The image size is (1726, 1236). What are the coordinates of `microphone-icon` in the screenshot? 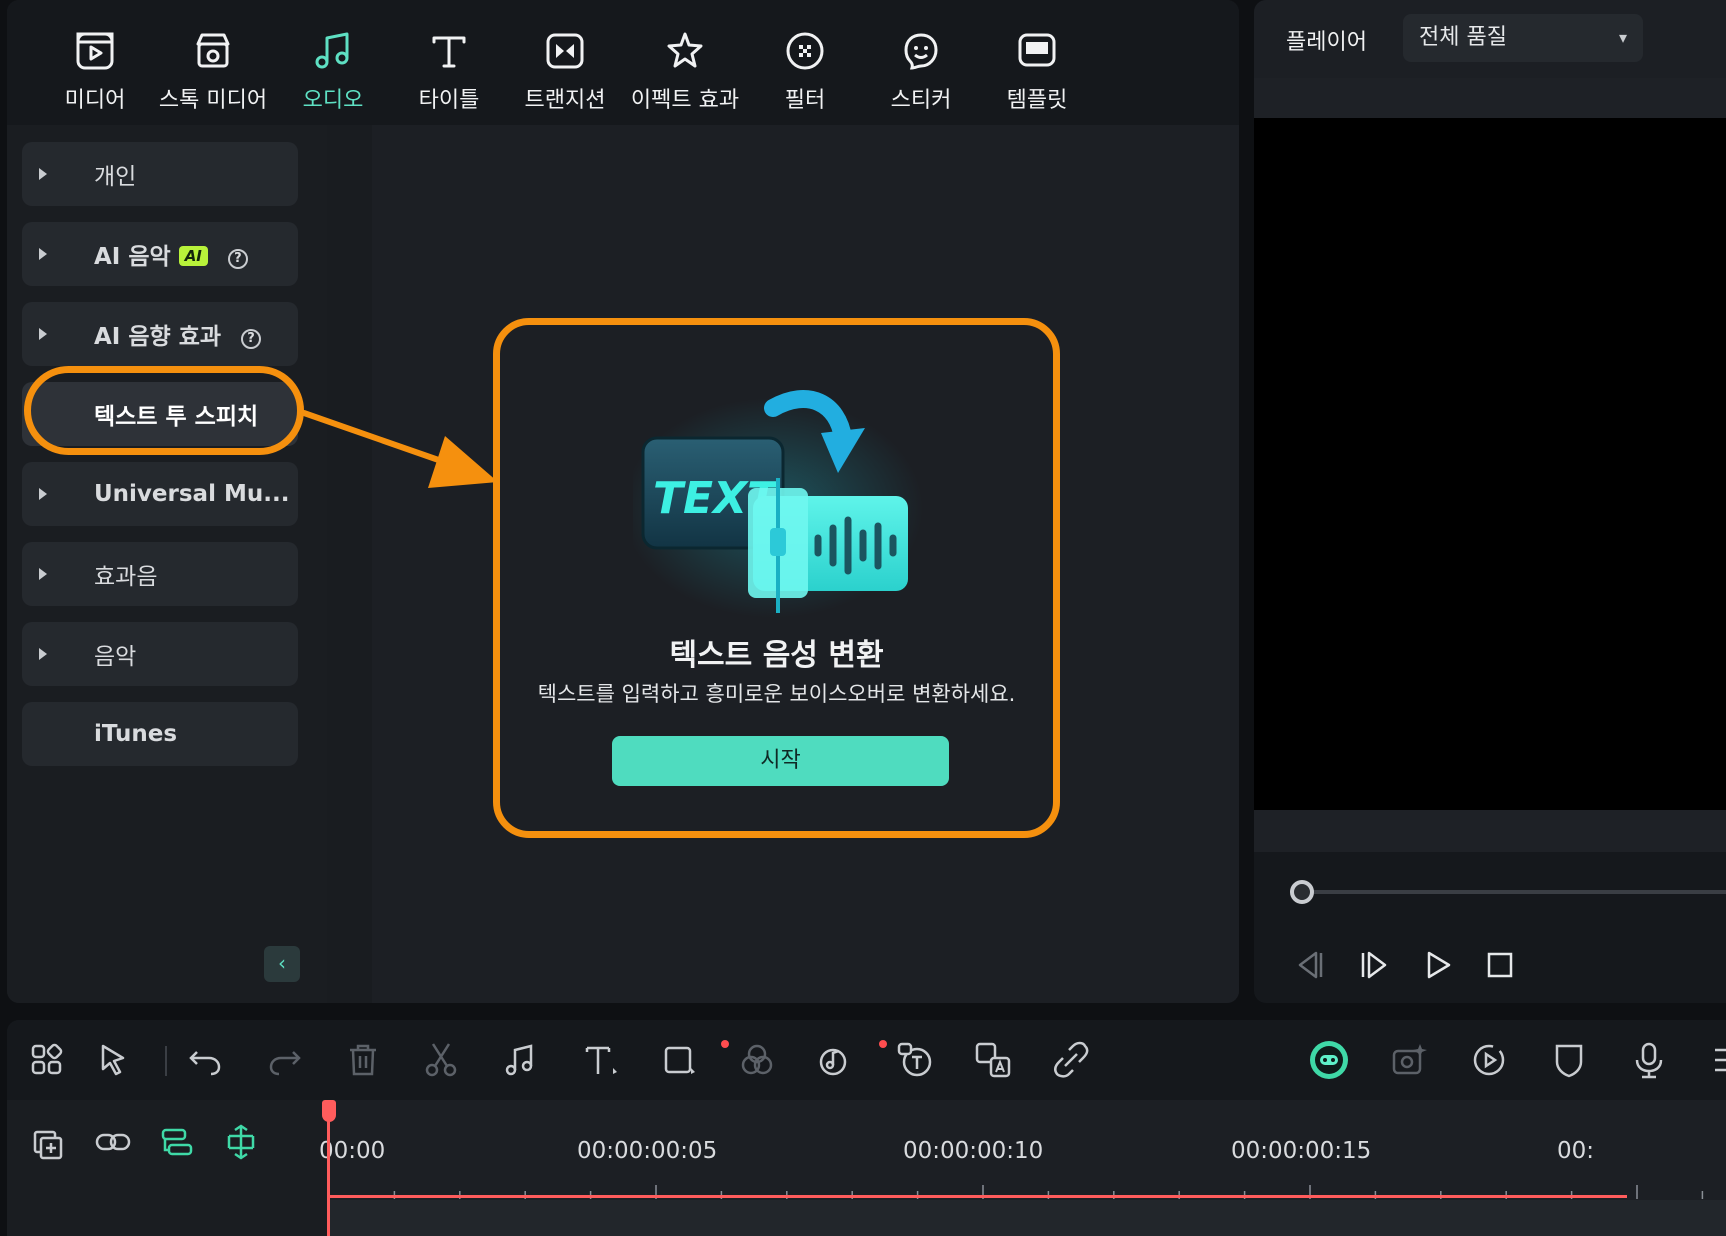 It's located at (1649, 1060).